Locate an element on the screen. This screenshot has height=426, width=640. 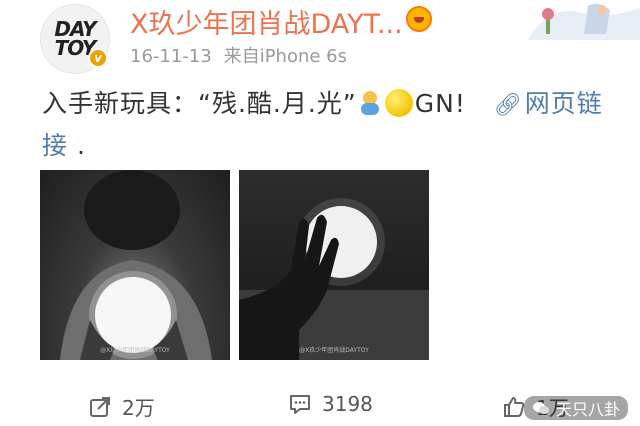
post-date: 16-11-13 is located at coordinates (171, 56).